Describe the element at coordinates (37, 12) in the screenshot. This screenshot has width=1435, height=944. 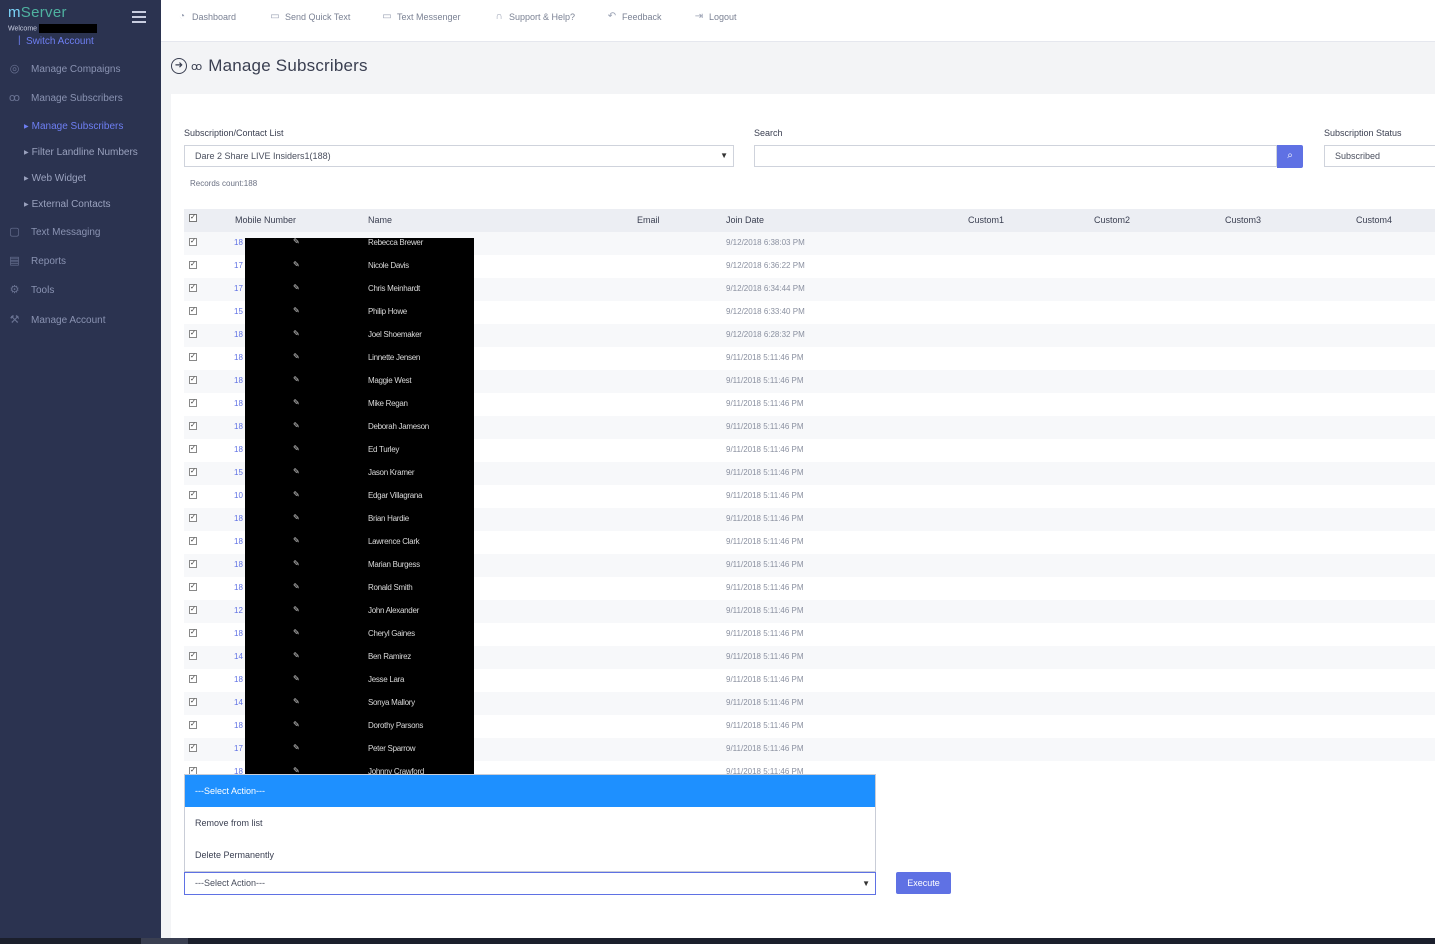
I see `brand-logo: mServer` at that location.